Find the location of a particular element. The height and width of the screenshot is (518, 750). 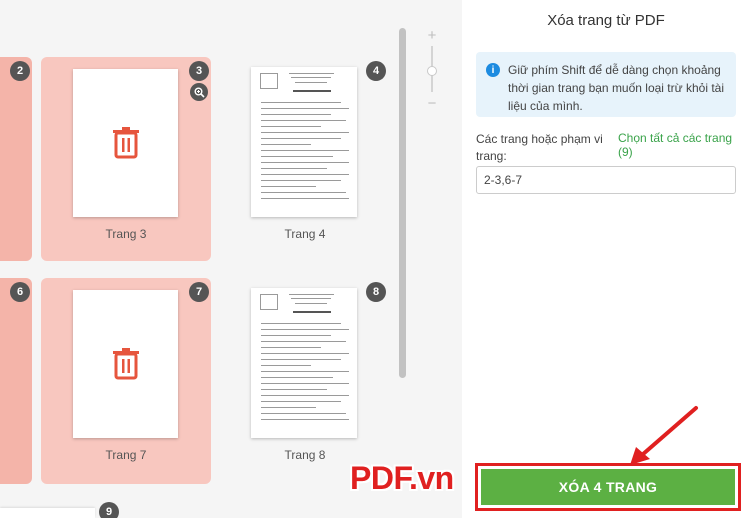

page-label: Trang 3 is located at coordinates (126, 234).